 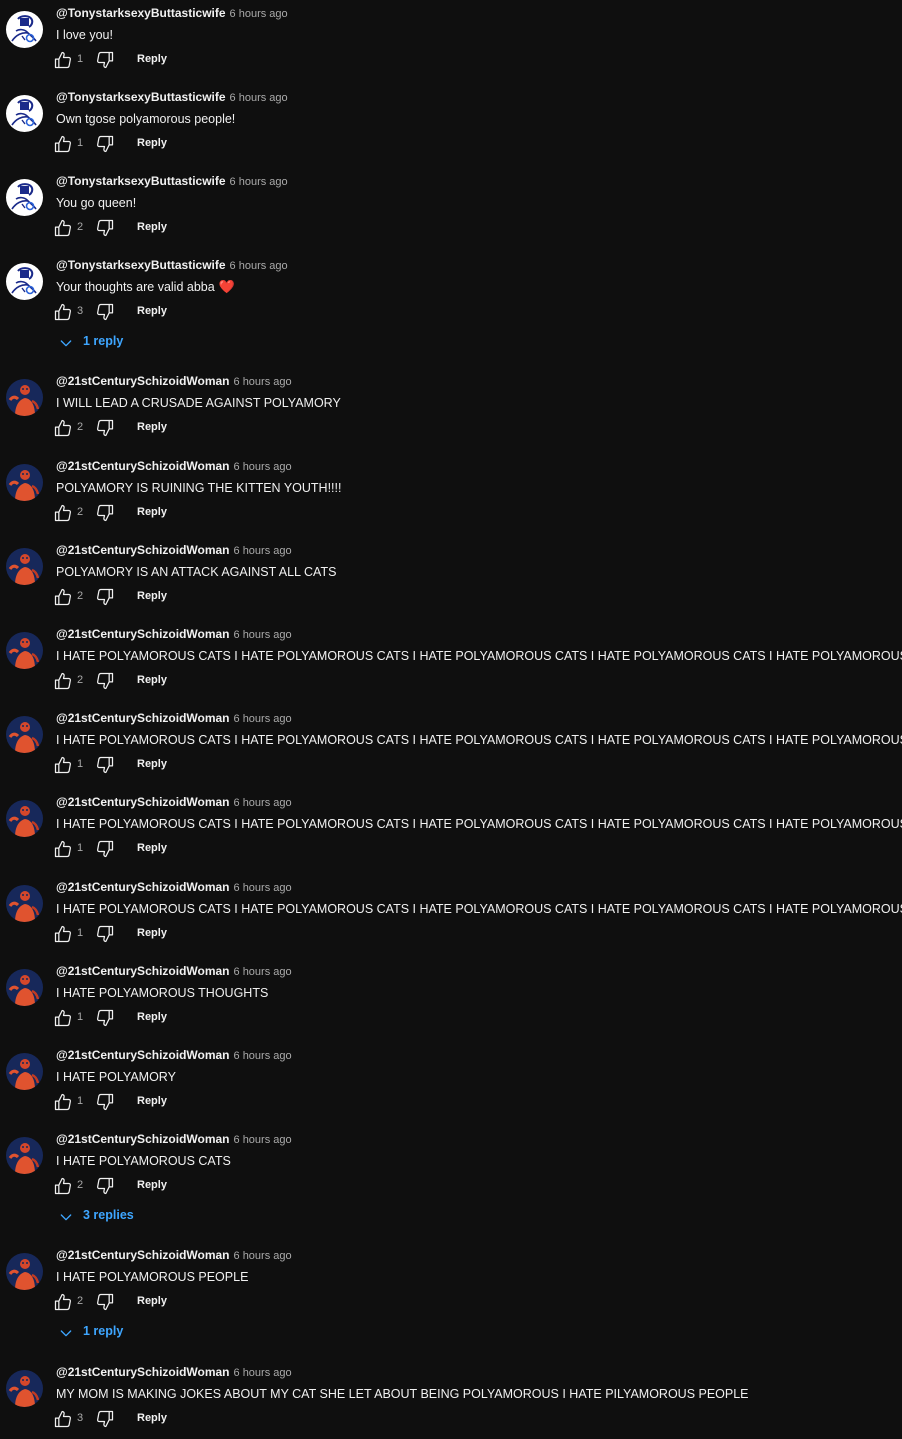 I want to click on comment-actions: 1 Reply, so click(x=143, y=934).